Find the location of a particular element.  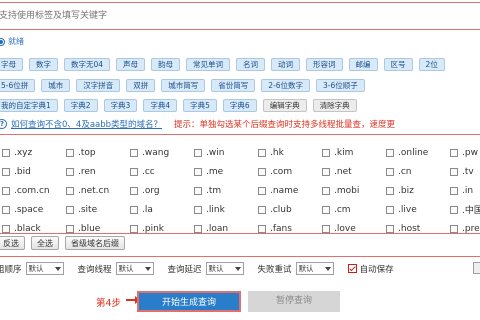

tag-dict-3: 字典3 is located at coordinates (120, 105).